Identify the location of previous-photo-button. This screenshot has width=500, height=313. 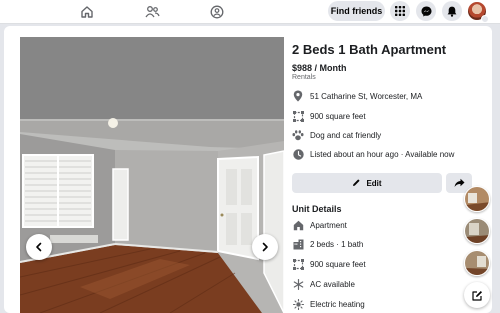
(39, 247).